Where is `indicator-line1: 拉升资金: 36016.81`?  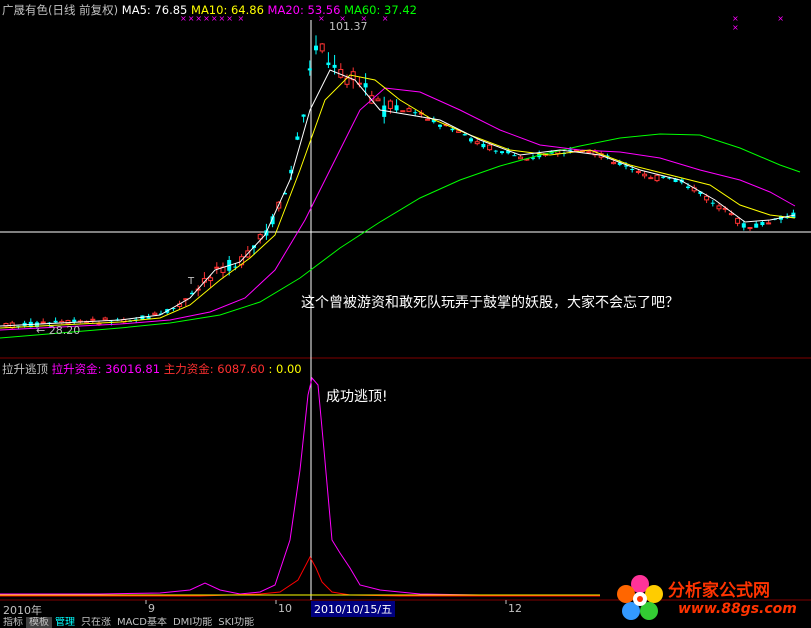 indicator-line1: 拉升资金: 36016.81 is located at coordinates (106, 369).